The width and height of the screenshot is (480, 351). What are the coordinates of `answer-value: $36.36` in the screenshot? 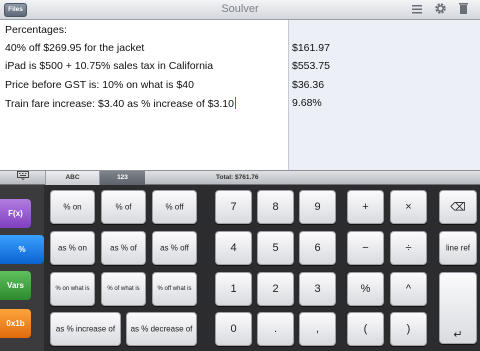 It's located at (308, 85).